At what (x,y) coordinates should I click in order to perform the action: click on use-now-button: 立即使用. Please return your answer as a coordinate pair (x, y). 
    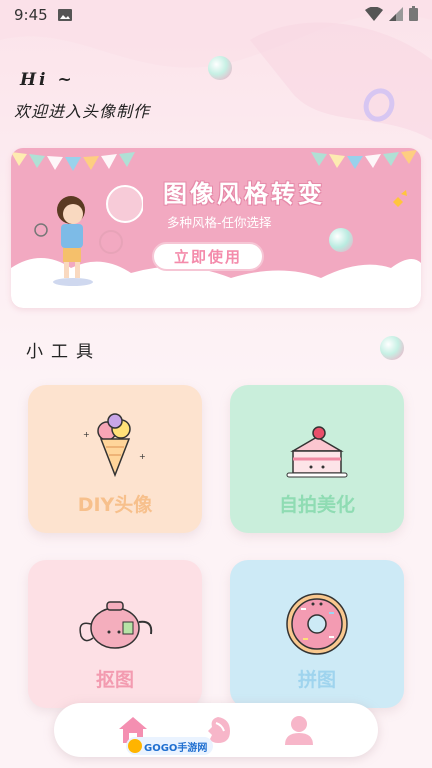
    Looking at the image, I should click on (208, 256).